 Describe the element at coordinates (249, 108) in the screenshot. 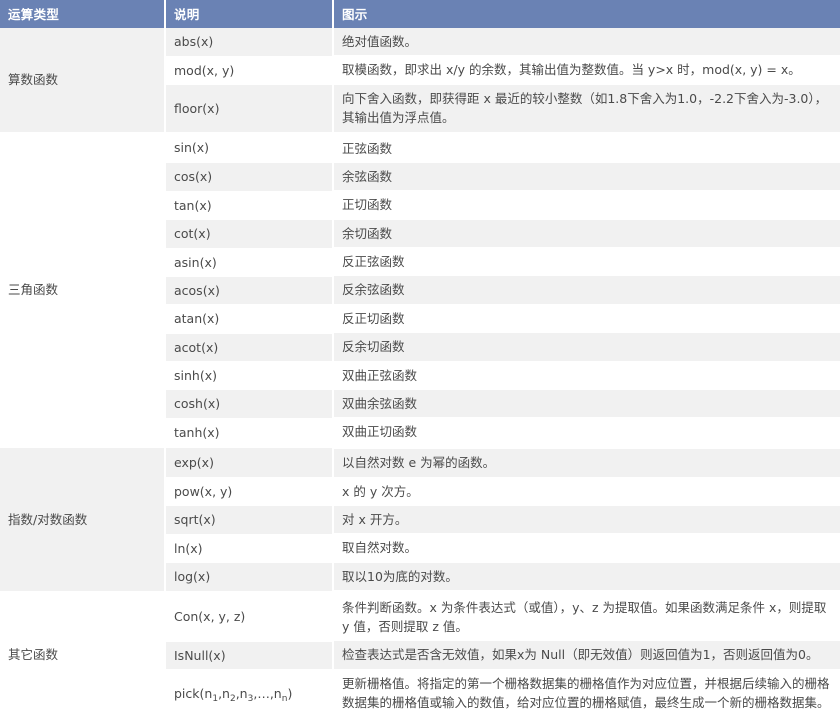

I see `function-name-cell: floor(x)` at that location.